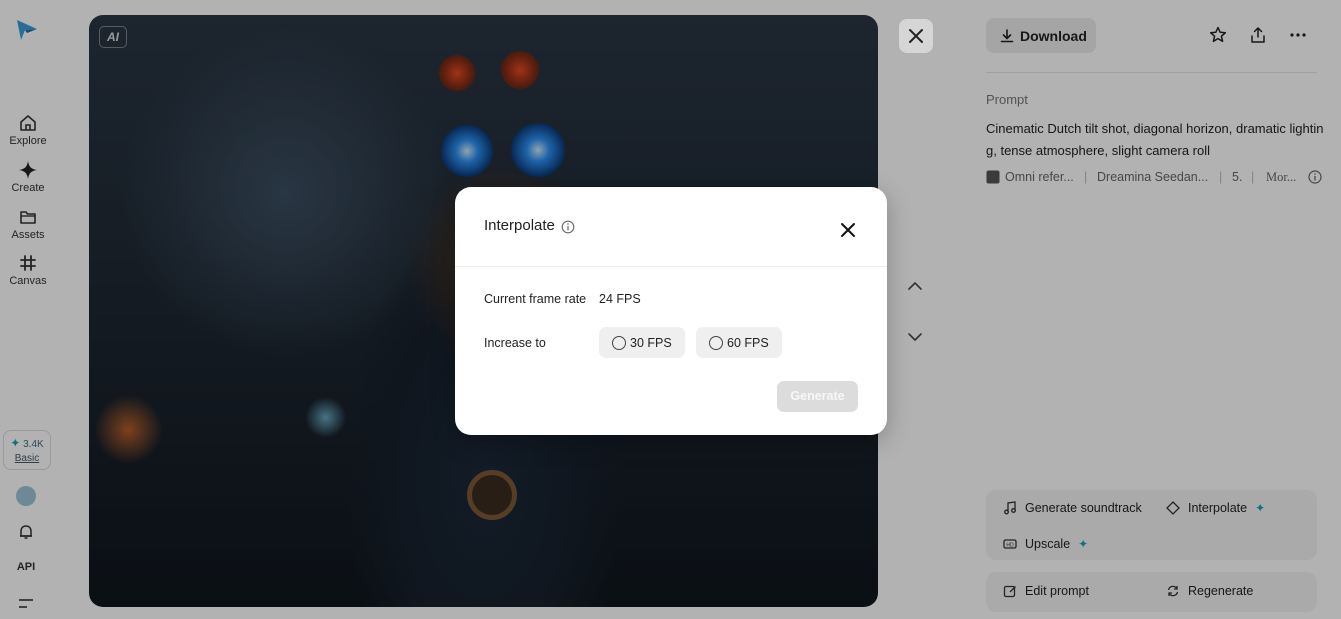  What do you see at coordinates (651, 342) in the screenshot?
I see `fps-option-label: 30 FPS` at bounding box center [651, 342].